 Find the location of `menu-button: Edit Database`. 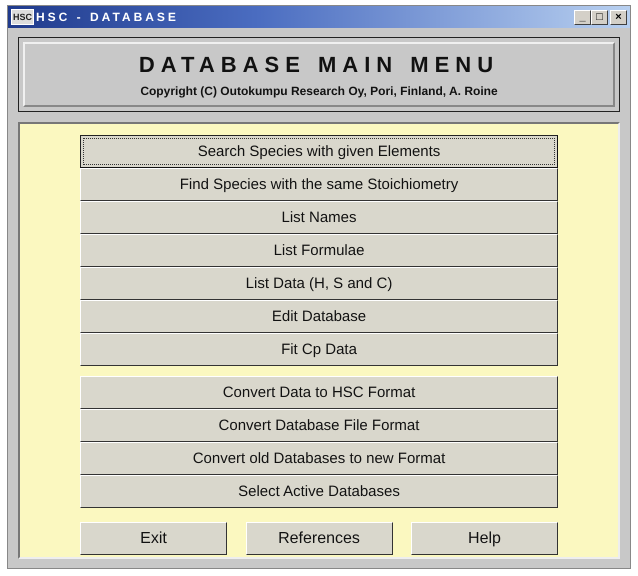

menu-button: Edit Database is located at coordinates (319, 316).